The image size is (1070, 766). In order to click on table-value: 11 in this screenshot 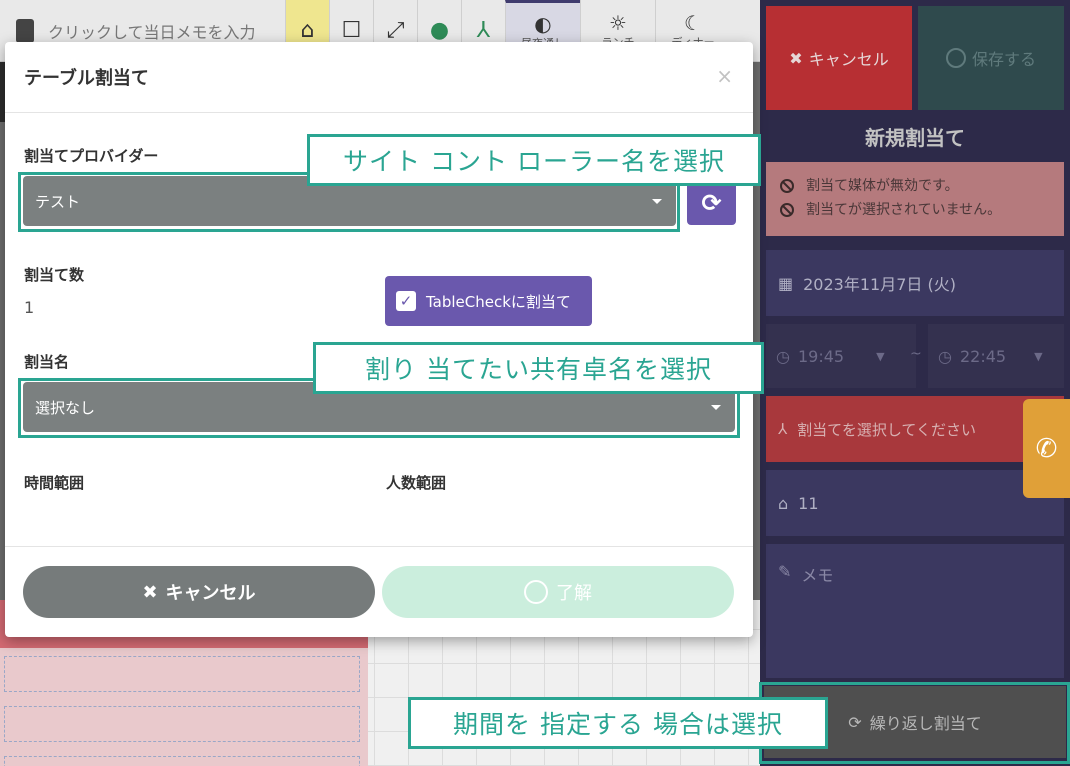, I will do `click(808, 503)`.